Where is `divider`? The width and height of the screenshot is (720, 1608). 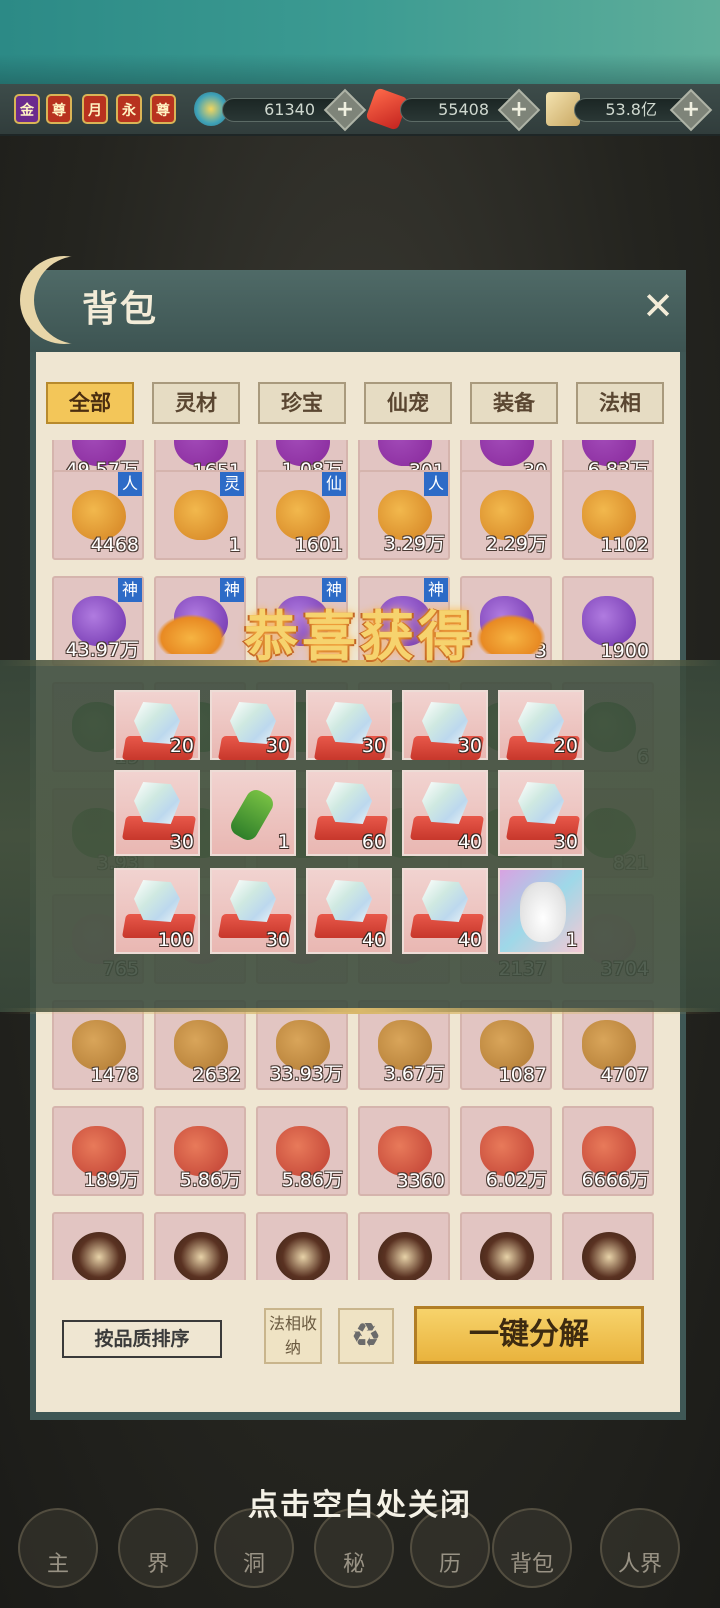 divider is located at coordinates (360, 1011).